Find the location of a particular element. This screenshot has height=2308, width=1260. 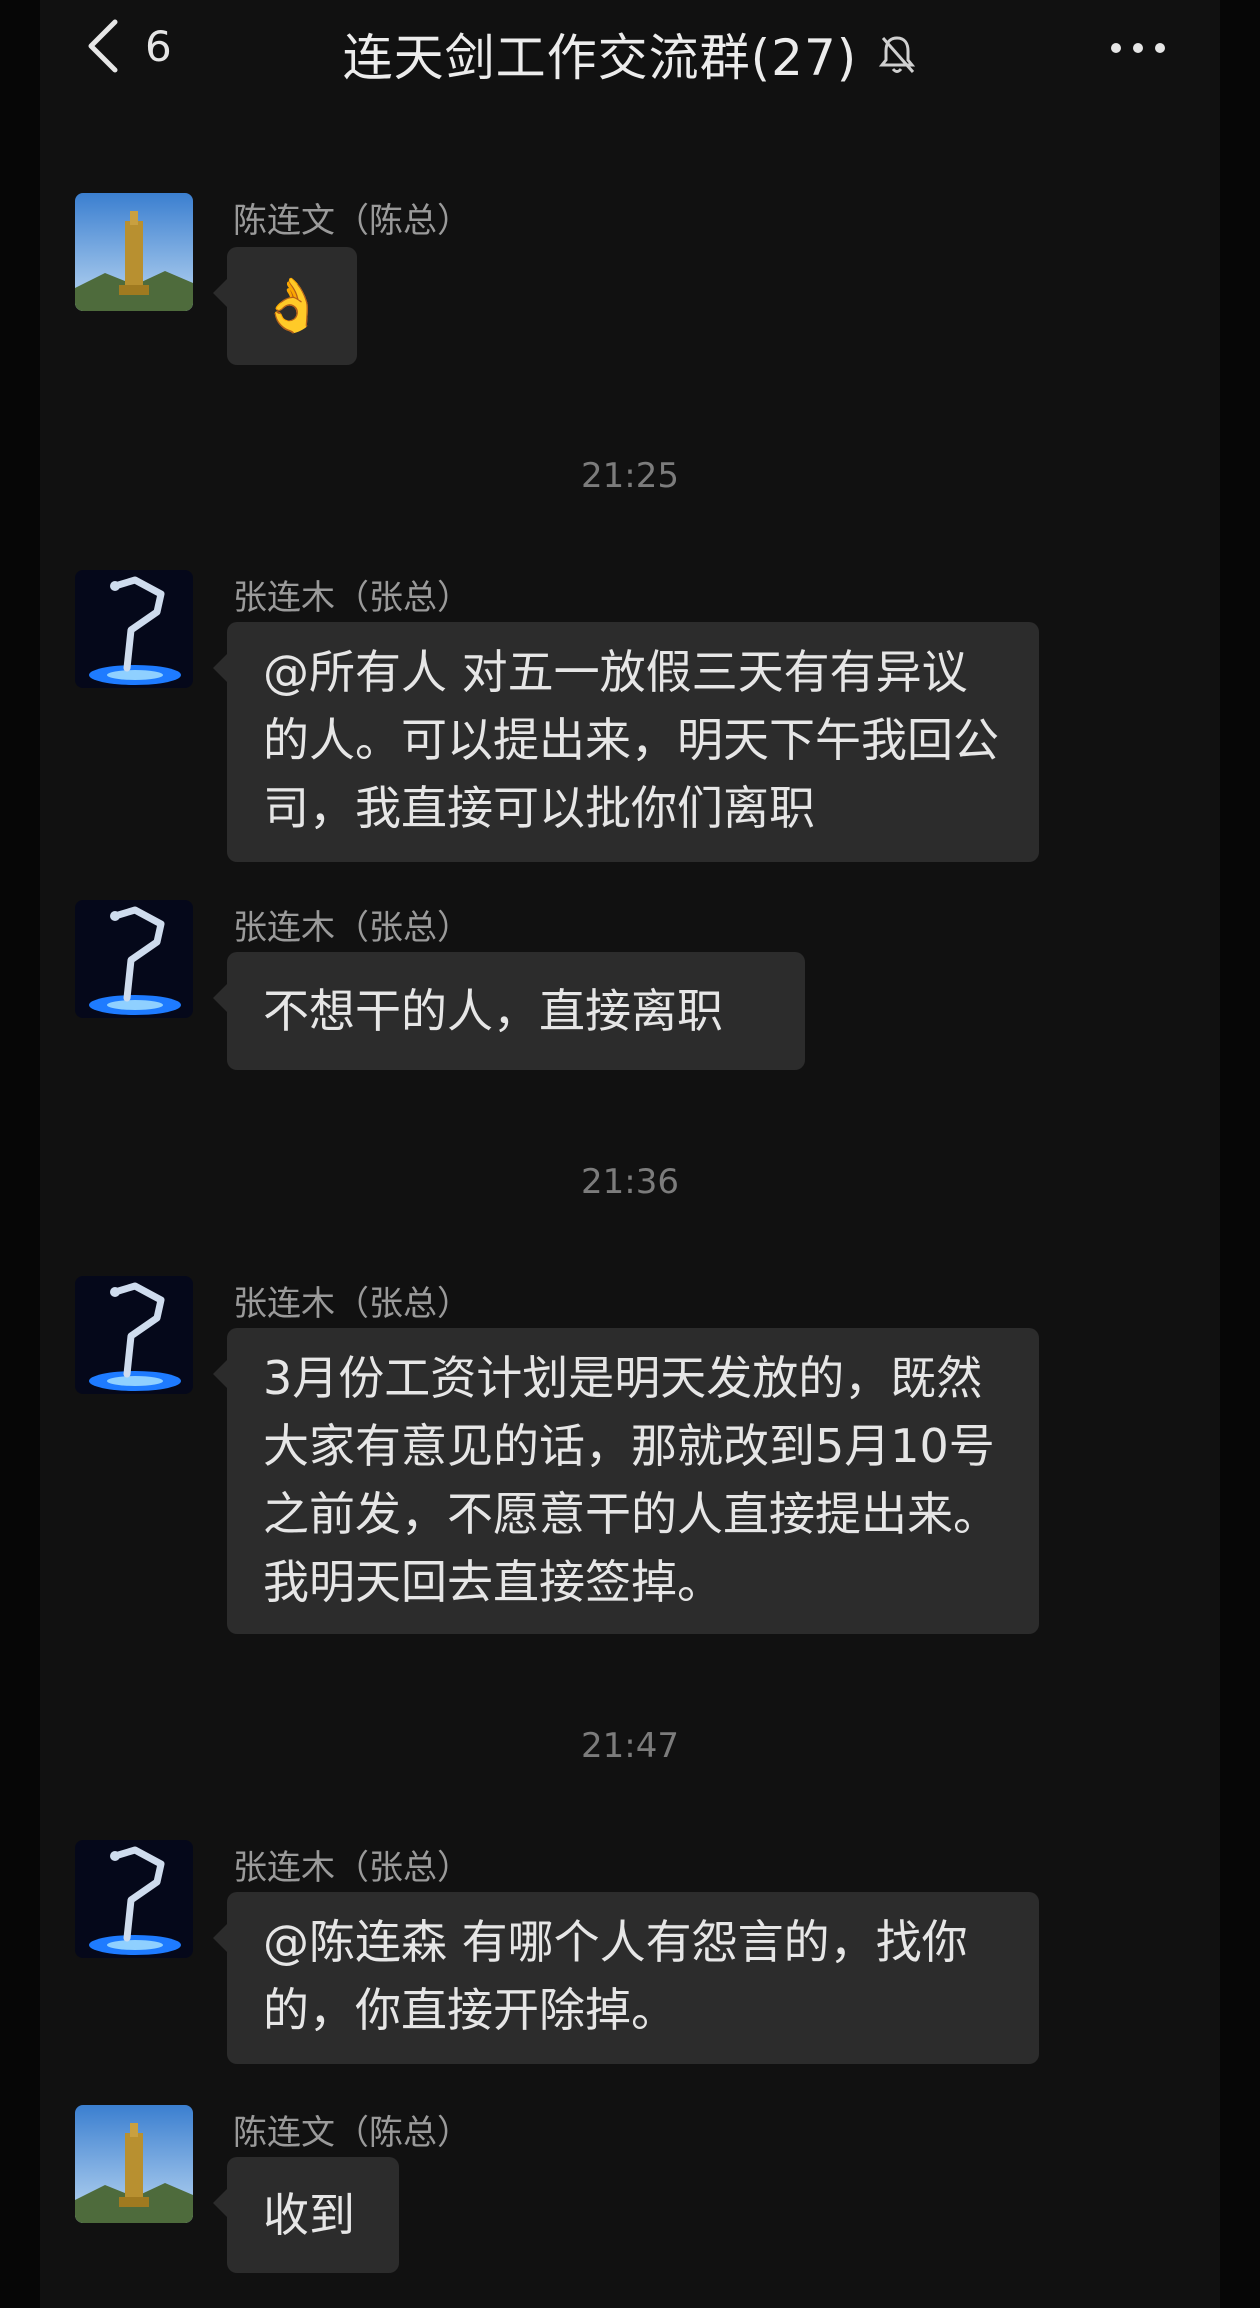

timestamp: 21:47 is located at coordinates (630, 1746).